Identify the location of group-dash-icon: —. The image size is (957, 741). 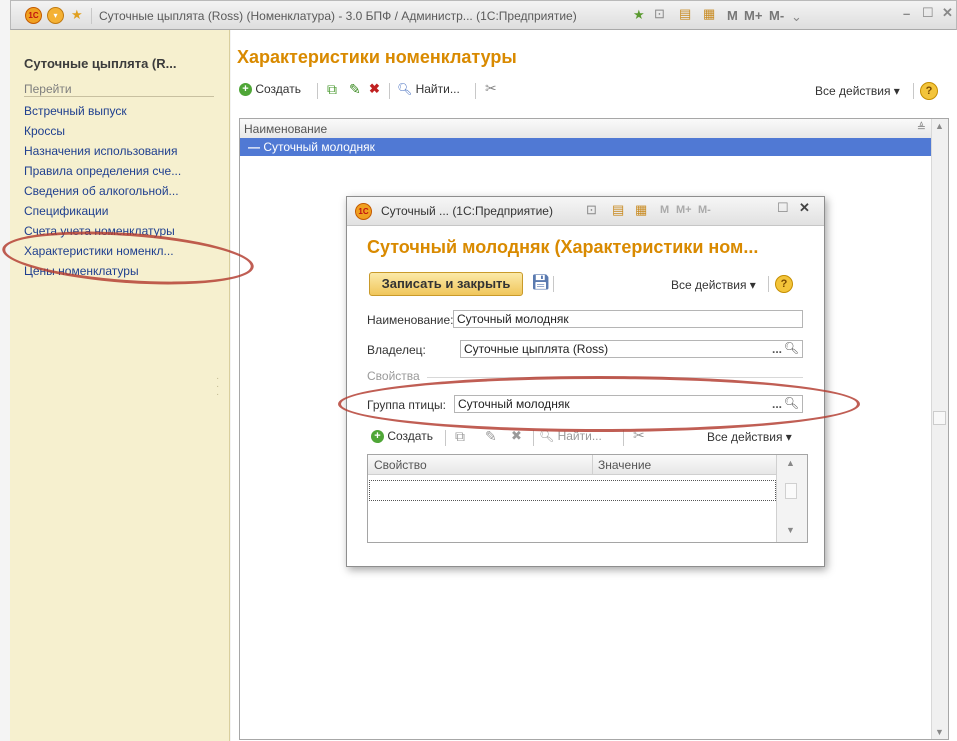
(254, 147).